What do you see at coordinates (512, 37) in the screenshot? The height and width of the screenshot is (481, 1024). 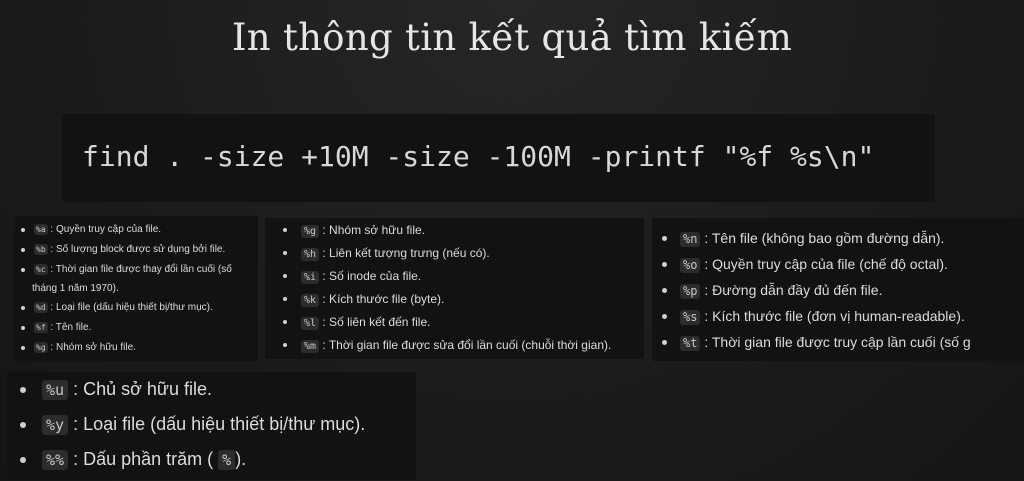 I see `slide-title: In thông tin kết quả tìm kiếm` at bounding box center [512, 37].